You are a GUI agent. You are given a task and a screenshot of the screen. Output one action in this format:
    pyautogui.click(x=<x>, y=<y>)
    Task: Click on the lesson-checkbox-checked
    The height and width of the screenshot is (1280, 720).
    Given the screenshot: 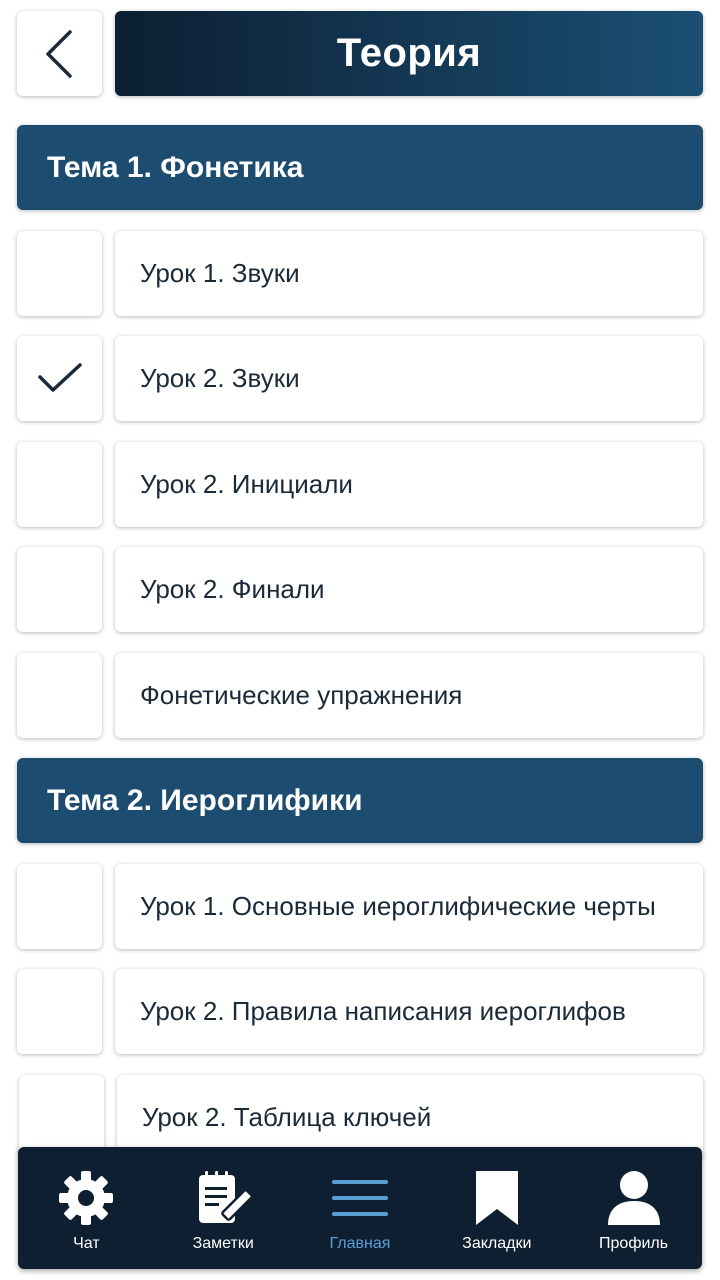 What is the action you would take?
    pyautogui.click(x=59, y=378)
    